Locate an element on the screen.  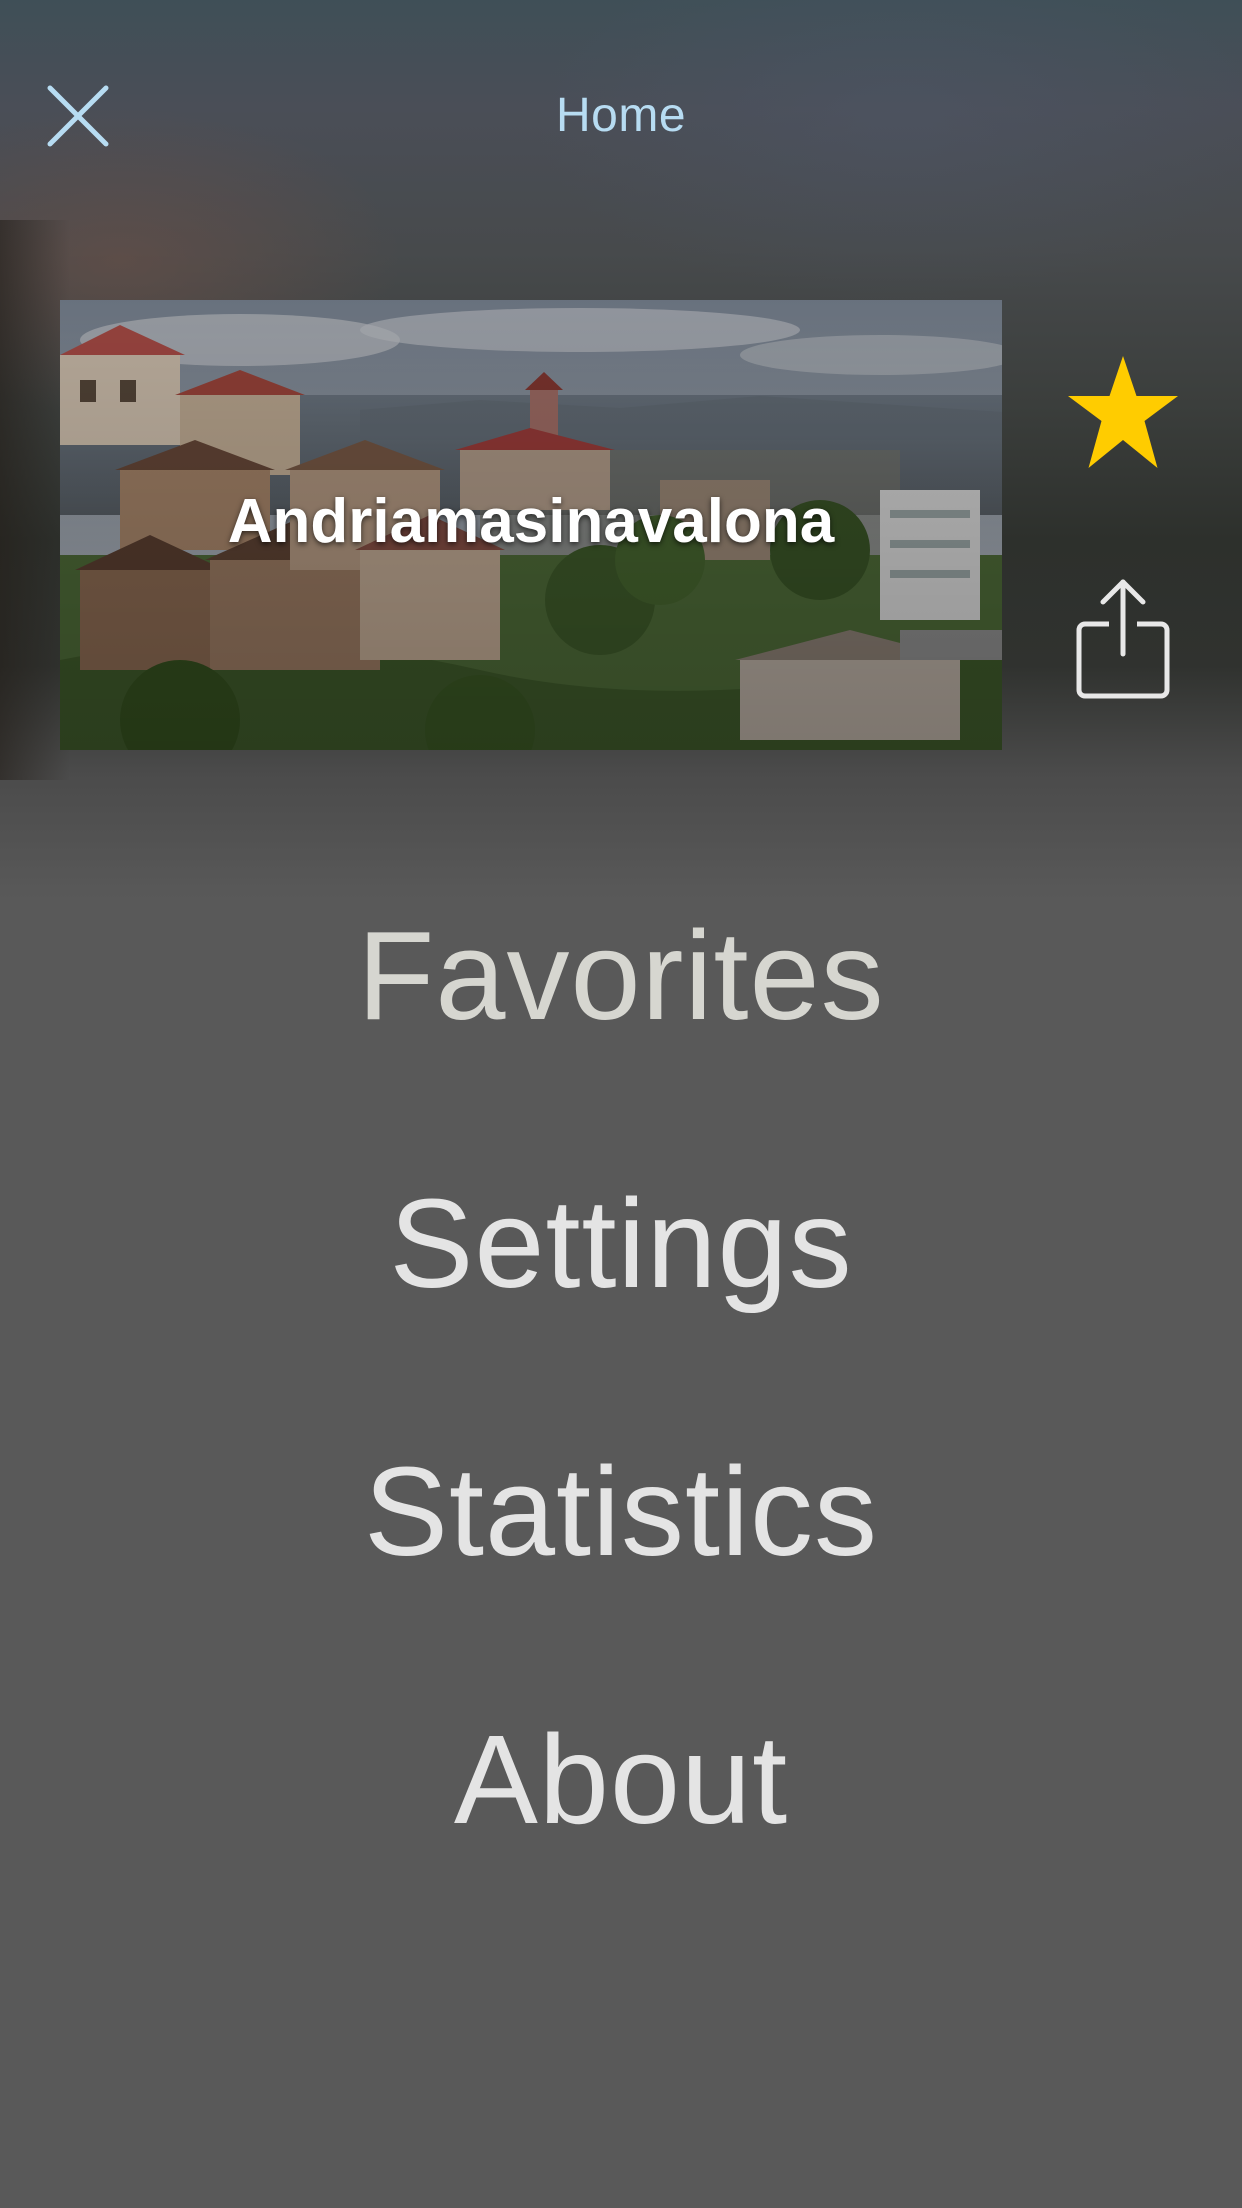
share-button is located at coordinates (1123, 638).